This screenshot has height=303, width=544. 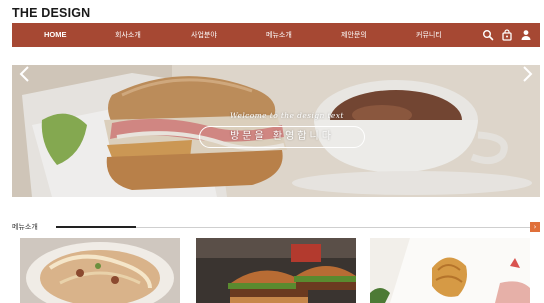 I want to click on section-progress-bar, so click(x=96, y=227).